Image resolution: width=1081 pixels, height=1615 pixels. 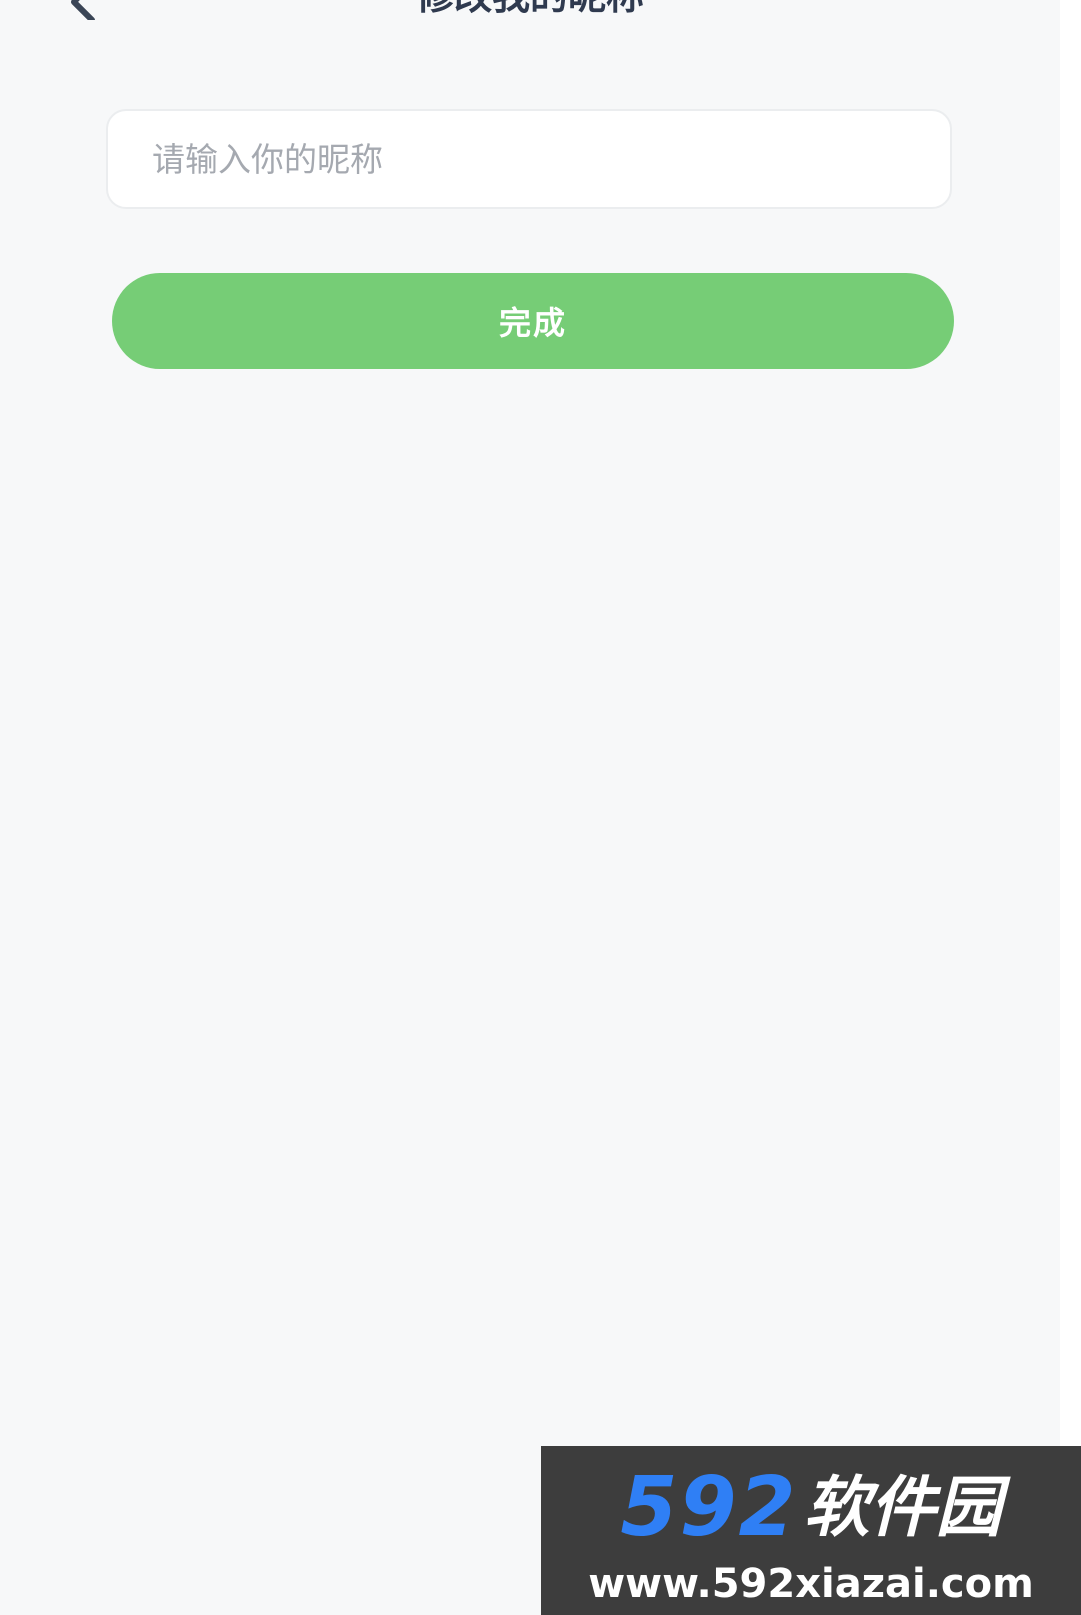 I want to click on watermark-digits: 592, so click(x=709, y=1507).